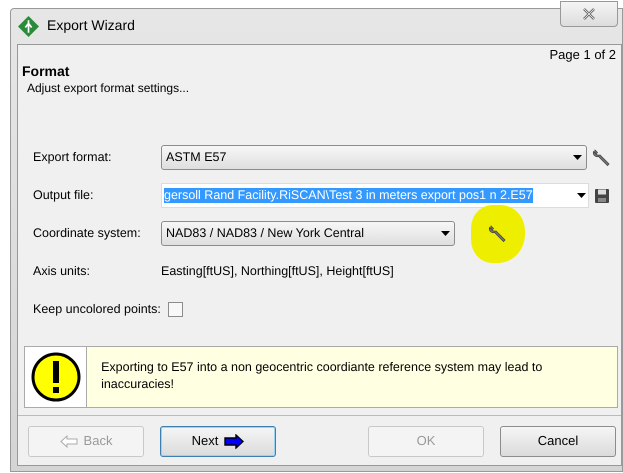 The width and height of the screenshot is (623, 473). Describe the element at coordinates (46, 71) in the screenshot. I see `page-title: Format` at that location.